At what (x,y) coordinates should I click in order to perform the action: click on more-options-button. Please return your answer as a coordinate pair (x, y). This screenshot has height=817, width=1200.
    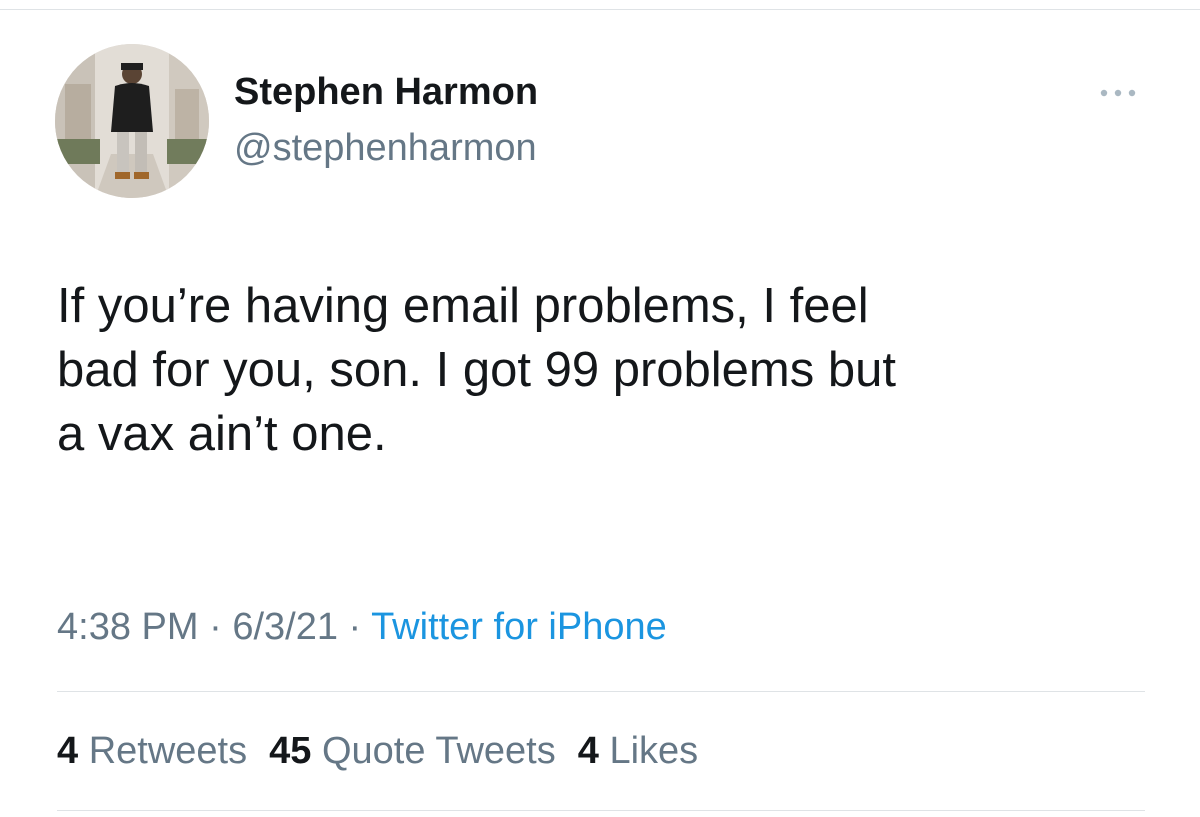
    Looking at the image, I should click on (1118, 93).